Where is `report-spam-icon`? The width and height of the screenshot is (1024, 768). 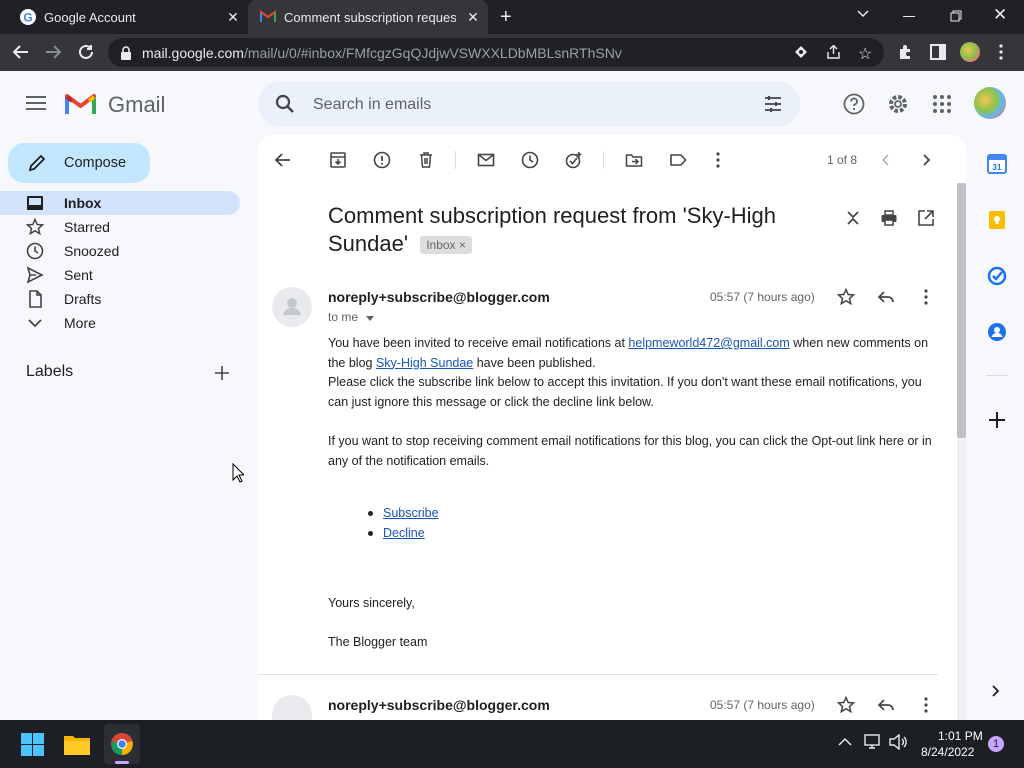 report-spam-icon is located at coordinates (382, 160).